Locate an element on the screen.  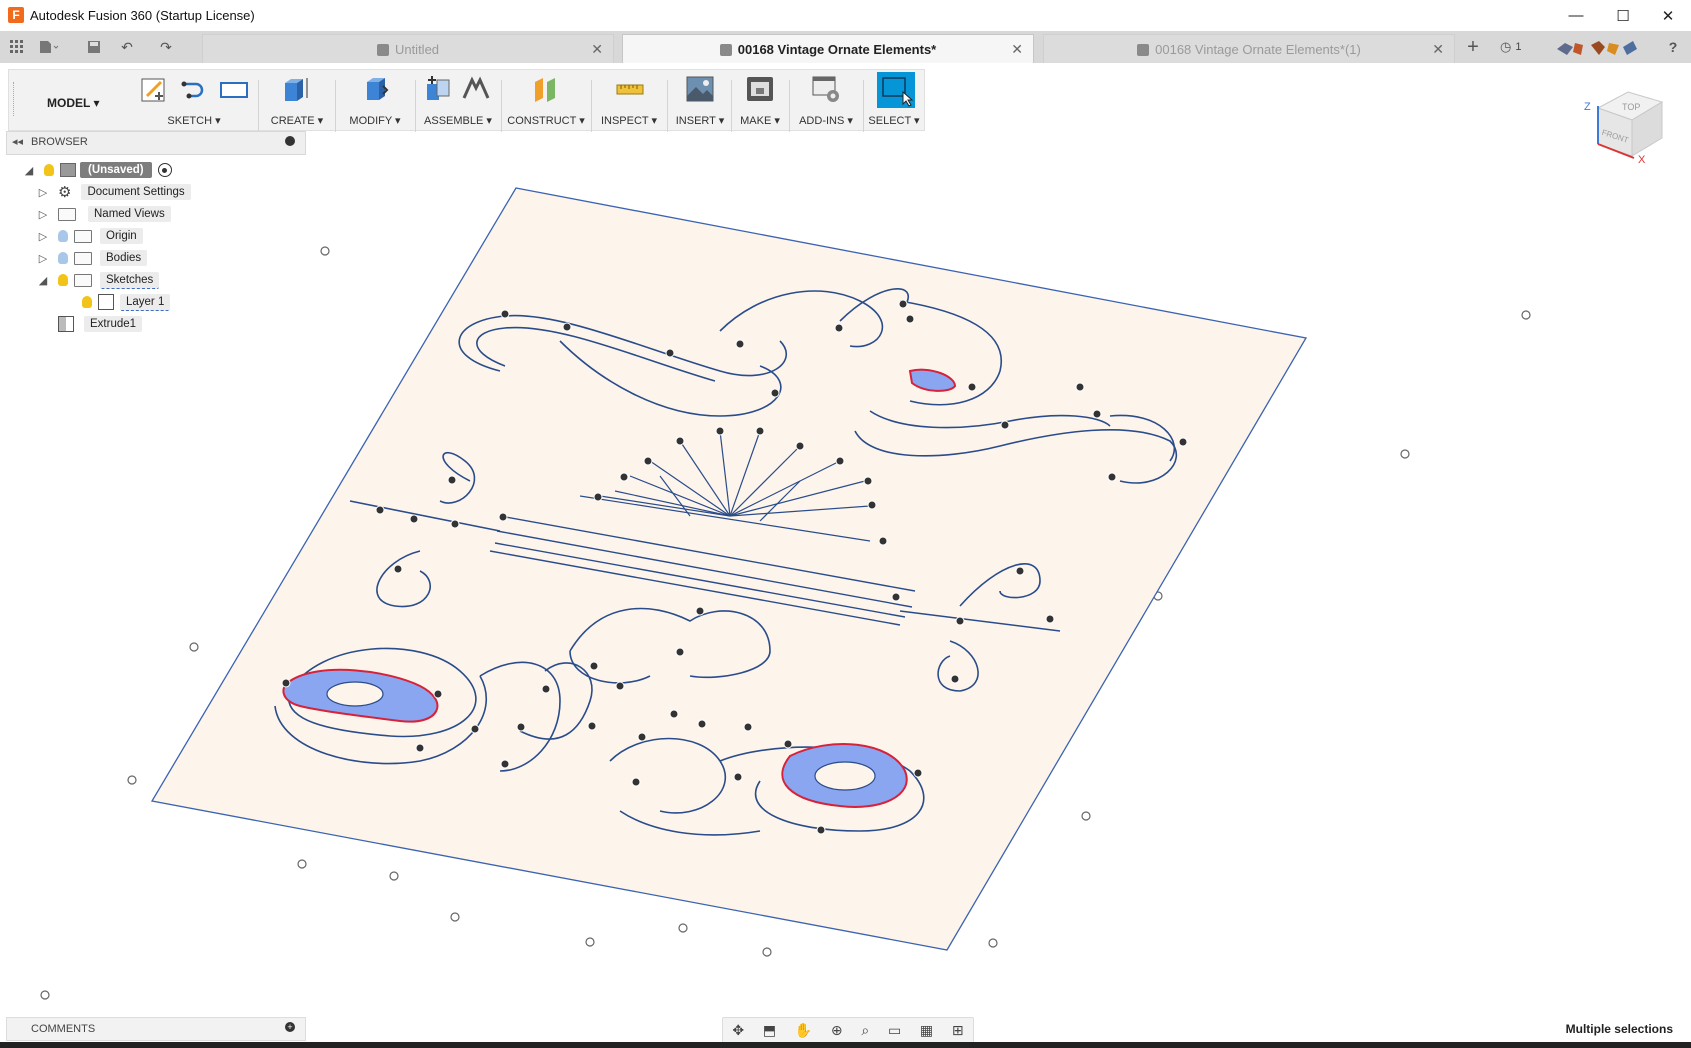
save-icon is located at coordinates (94, 47).